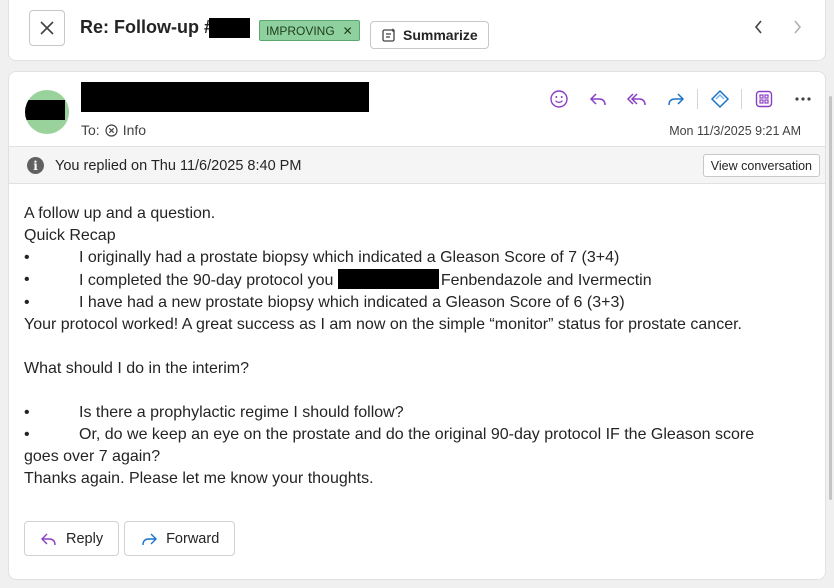 The image size is (834, 588). I want to click on reading-pane-header: Re: Follow-up # IMPROVING ✕ Summarize, so click(417, 30).